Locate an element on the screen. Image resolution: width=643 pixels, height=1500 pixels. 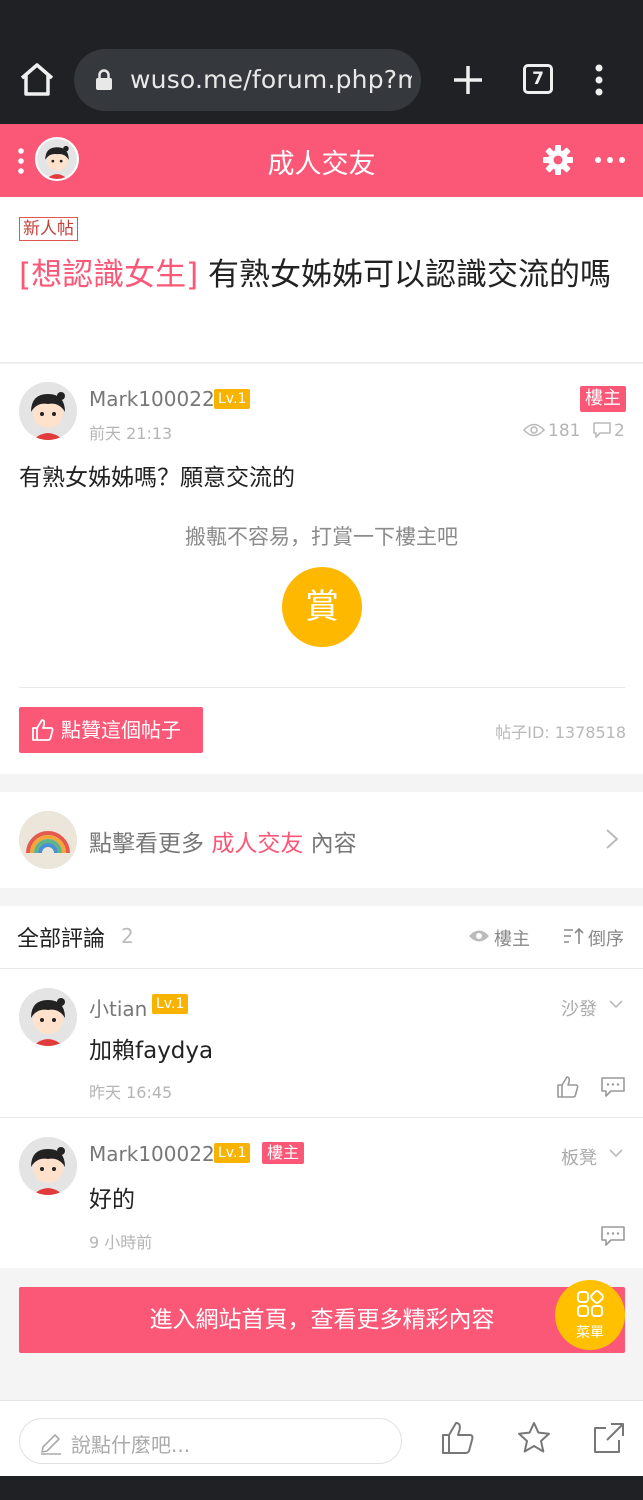
forum-link-text: 點擊看更多 成人交友 內容 is located at coordinates (223, 841).